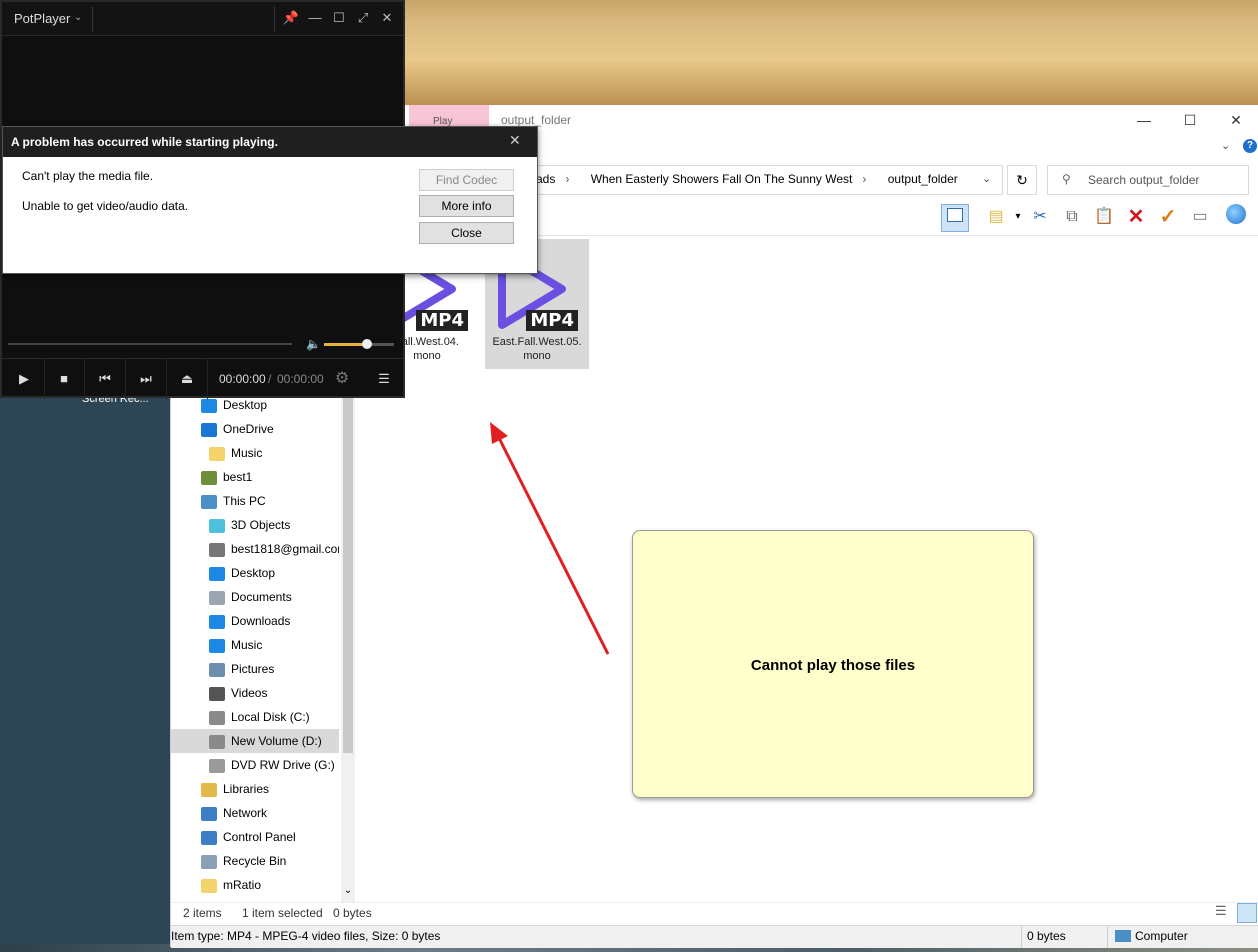 The height and width of the screenshot is (952, 1258). I want to click on nav-item: Control Panel, so click(255, 837).